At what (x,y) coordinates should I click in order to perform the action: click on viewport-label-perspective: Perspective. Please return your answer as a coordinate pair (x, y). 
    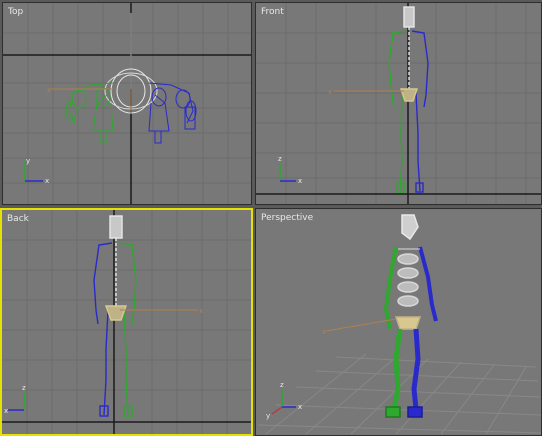
    Looking at the image, I should click on (287, 218).